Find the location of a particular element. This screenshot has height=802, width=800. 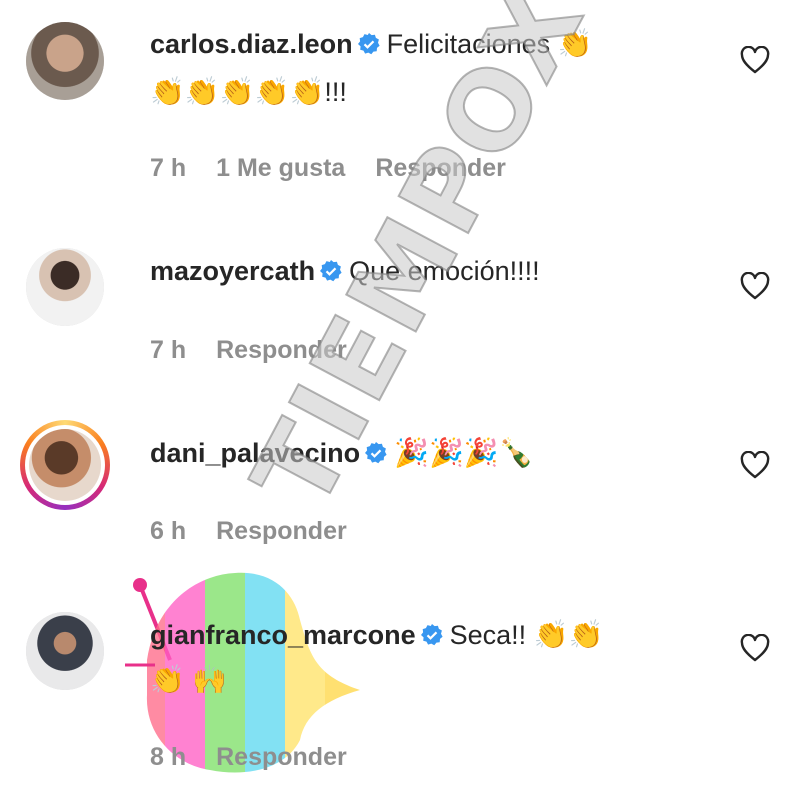

clap-emoji-group: 👏👏 is located at coordinates (568, 634).